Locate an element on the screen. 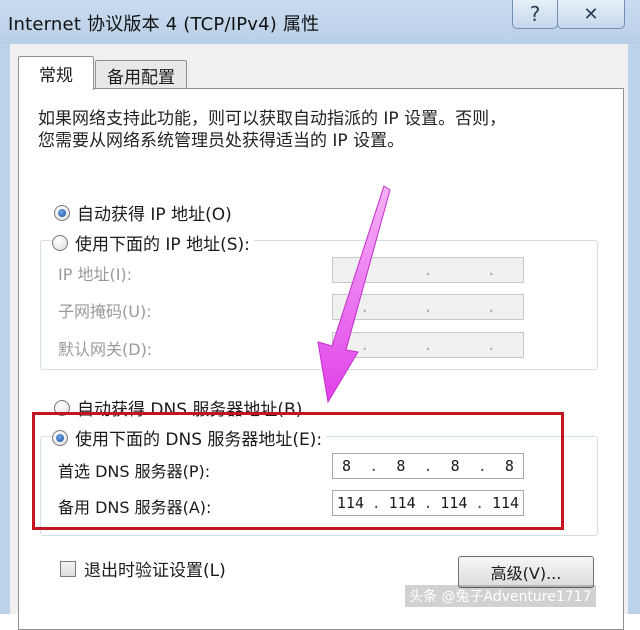 The width and height of the screenshot is (640, 630). magenta-arrow-icon is located at coordinates (354, 294).